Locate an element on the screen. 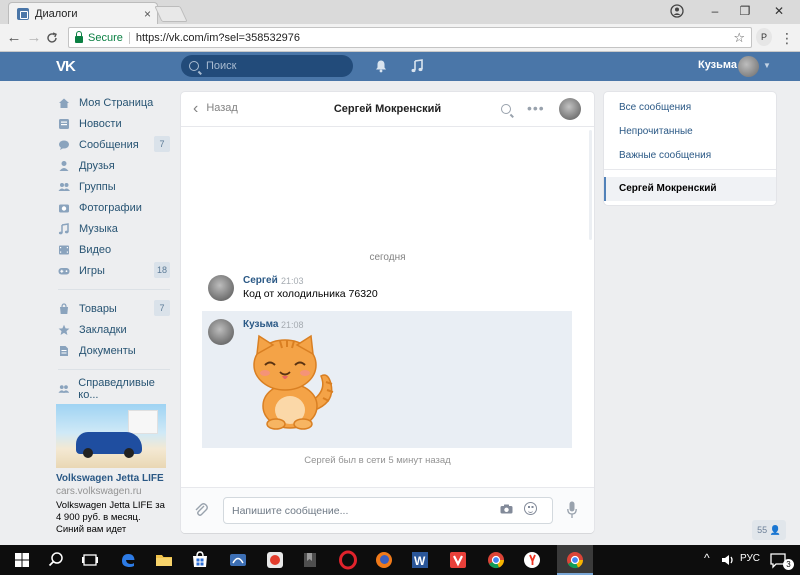  keyboard-language: РУС is located at coordinates (750, 558).